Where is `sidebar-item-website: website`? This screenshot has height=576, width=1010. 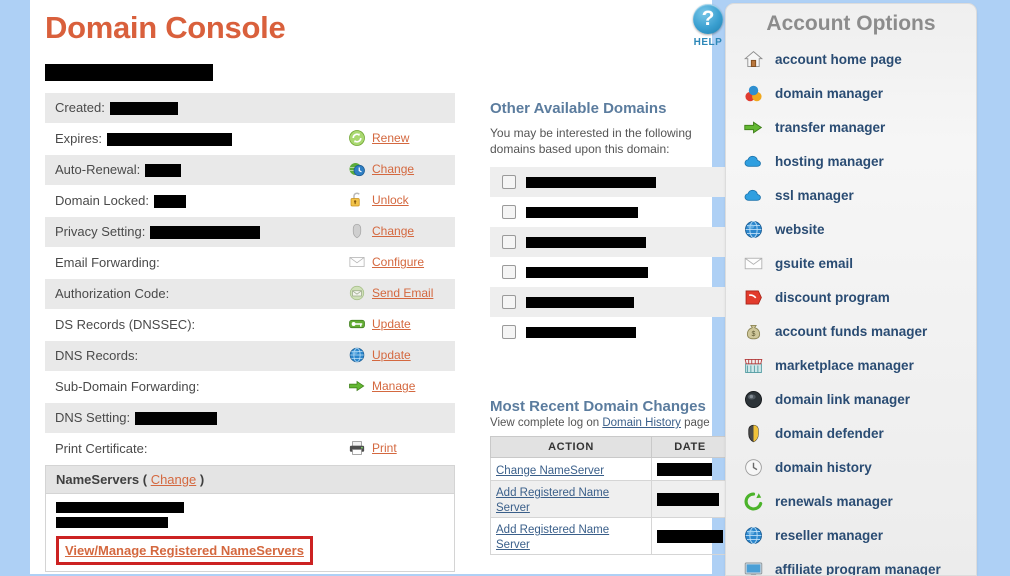 sidebar-item-website: website is located at coordinates (851, 229).